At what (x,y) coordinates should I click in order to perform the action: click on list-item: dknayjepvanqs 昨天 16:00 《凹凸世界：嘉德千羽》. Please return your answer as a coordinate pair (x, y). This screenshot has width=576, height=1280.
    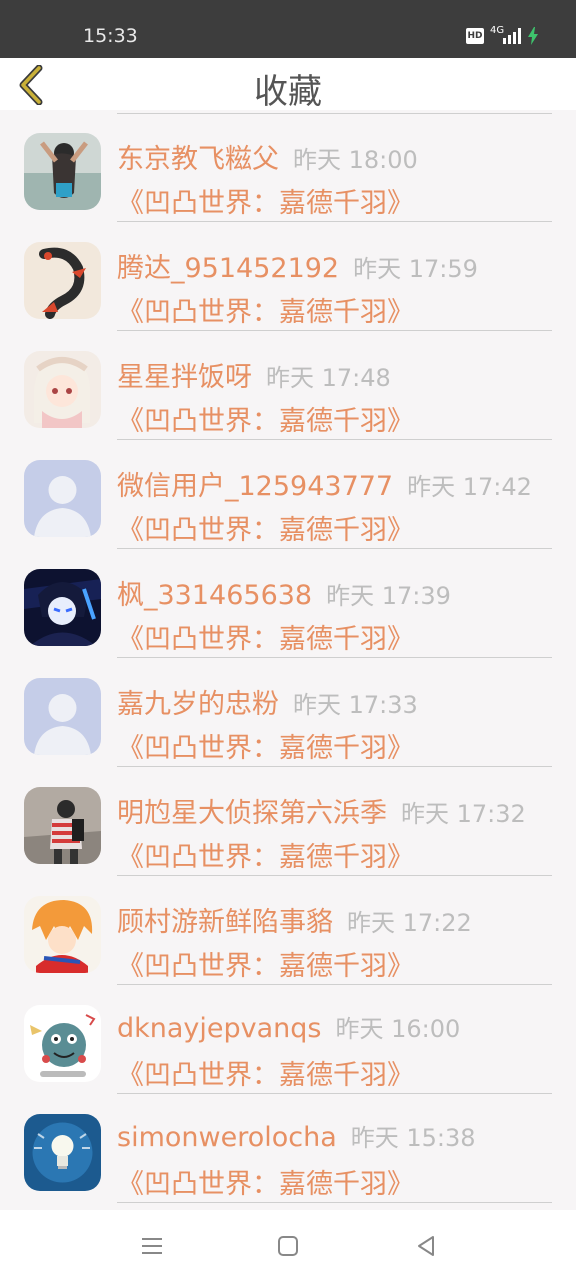
    Looking at the image, I should click on (288, 1039).